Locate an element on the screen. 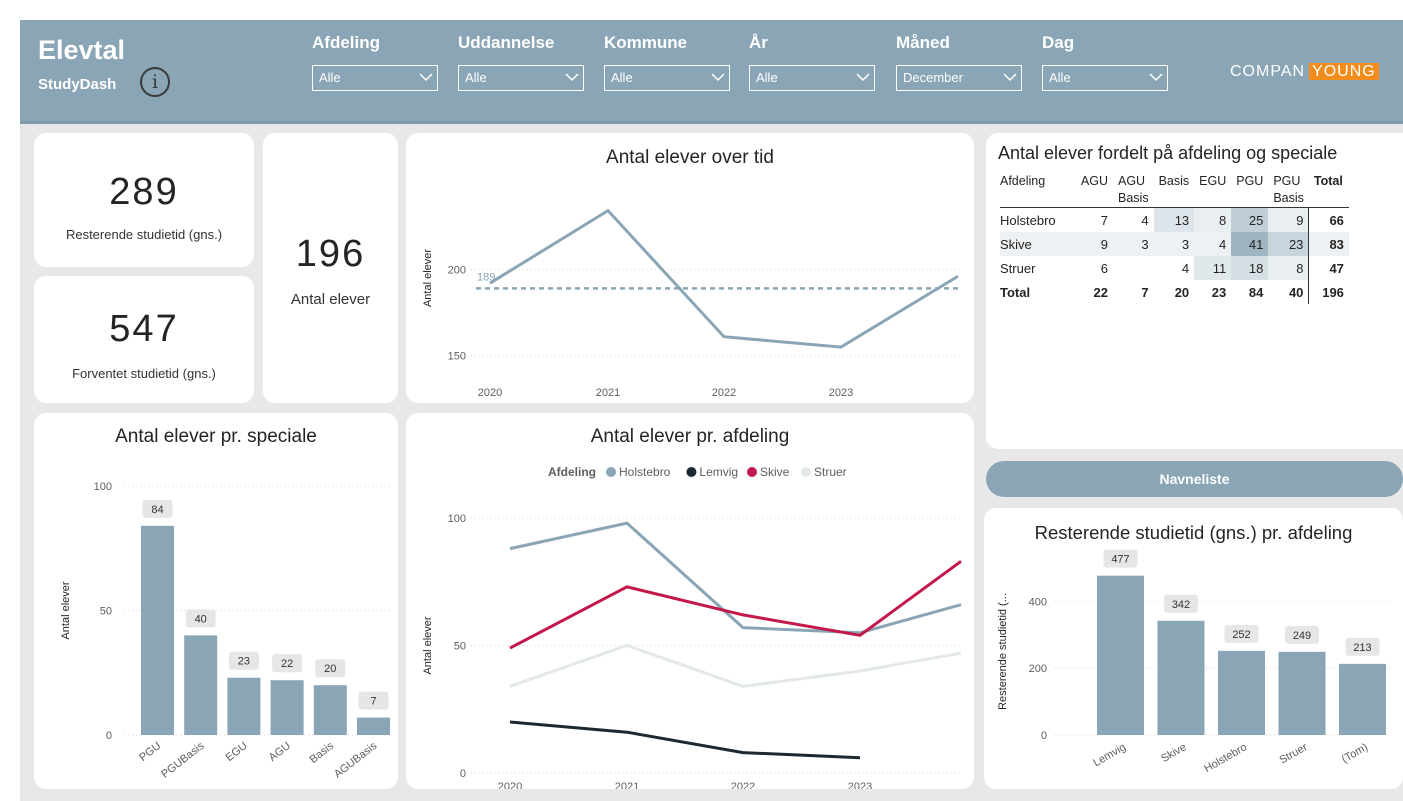 The height and width of the screenshot is (801, 1403). filter-dropdown-afdeling: Alle is located at coordinates (375, 78).